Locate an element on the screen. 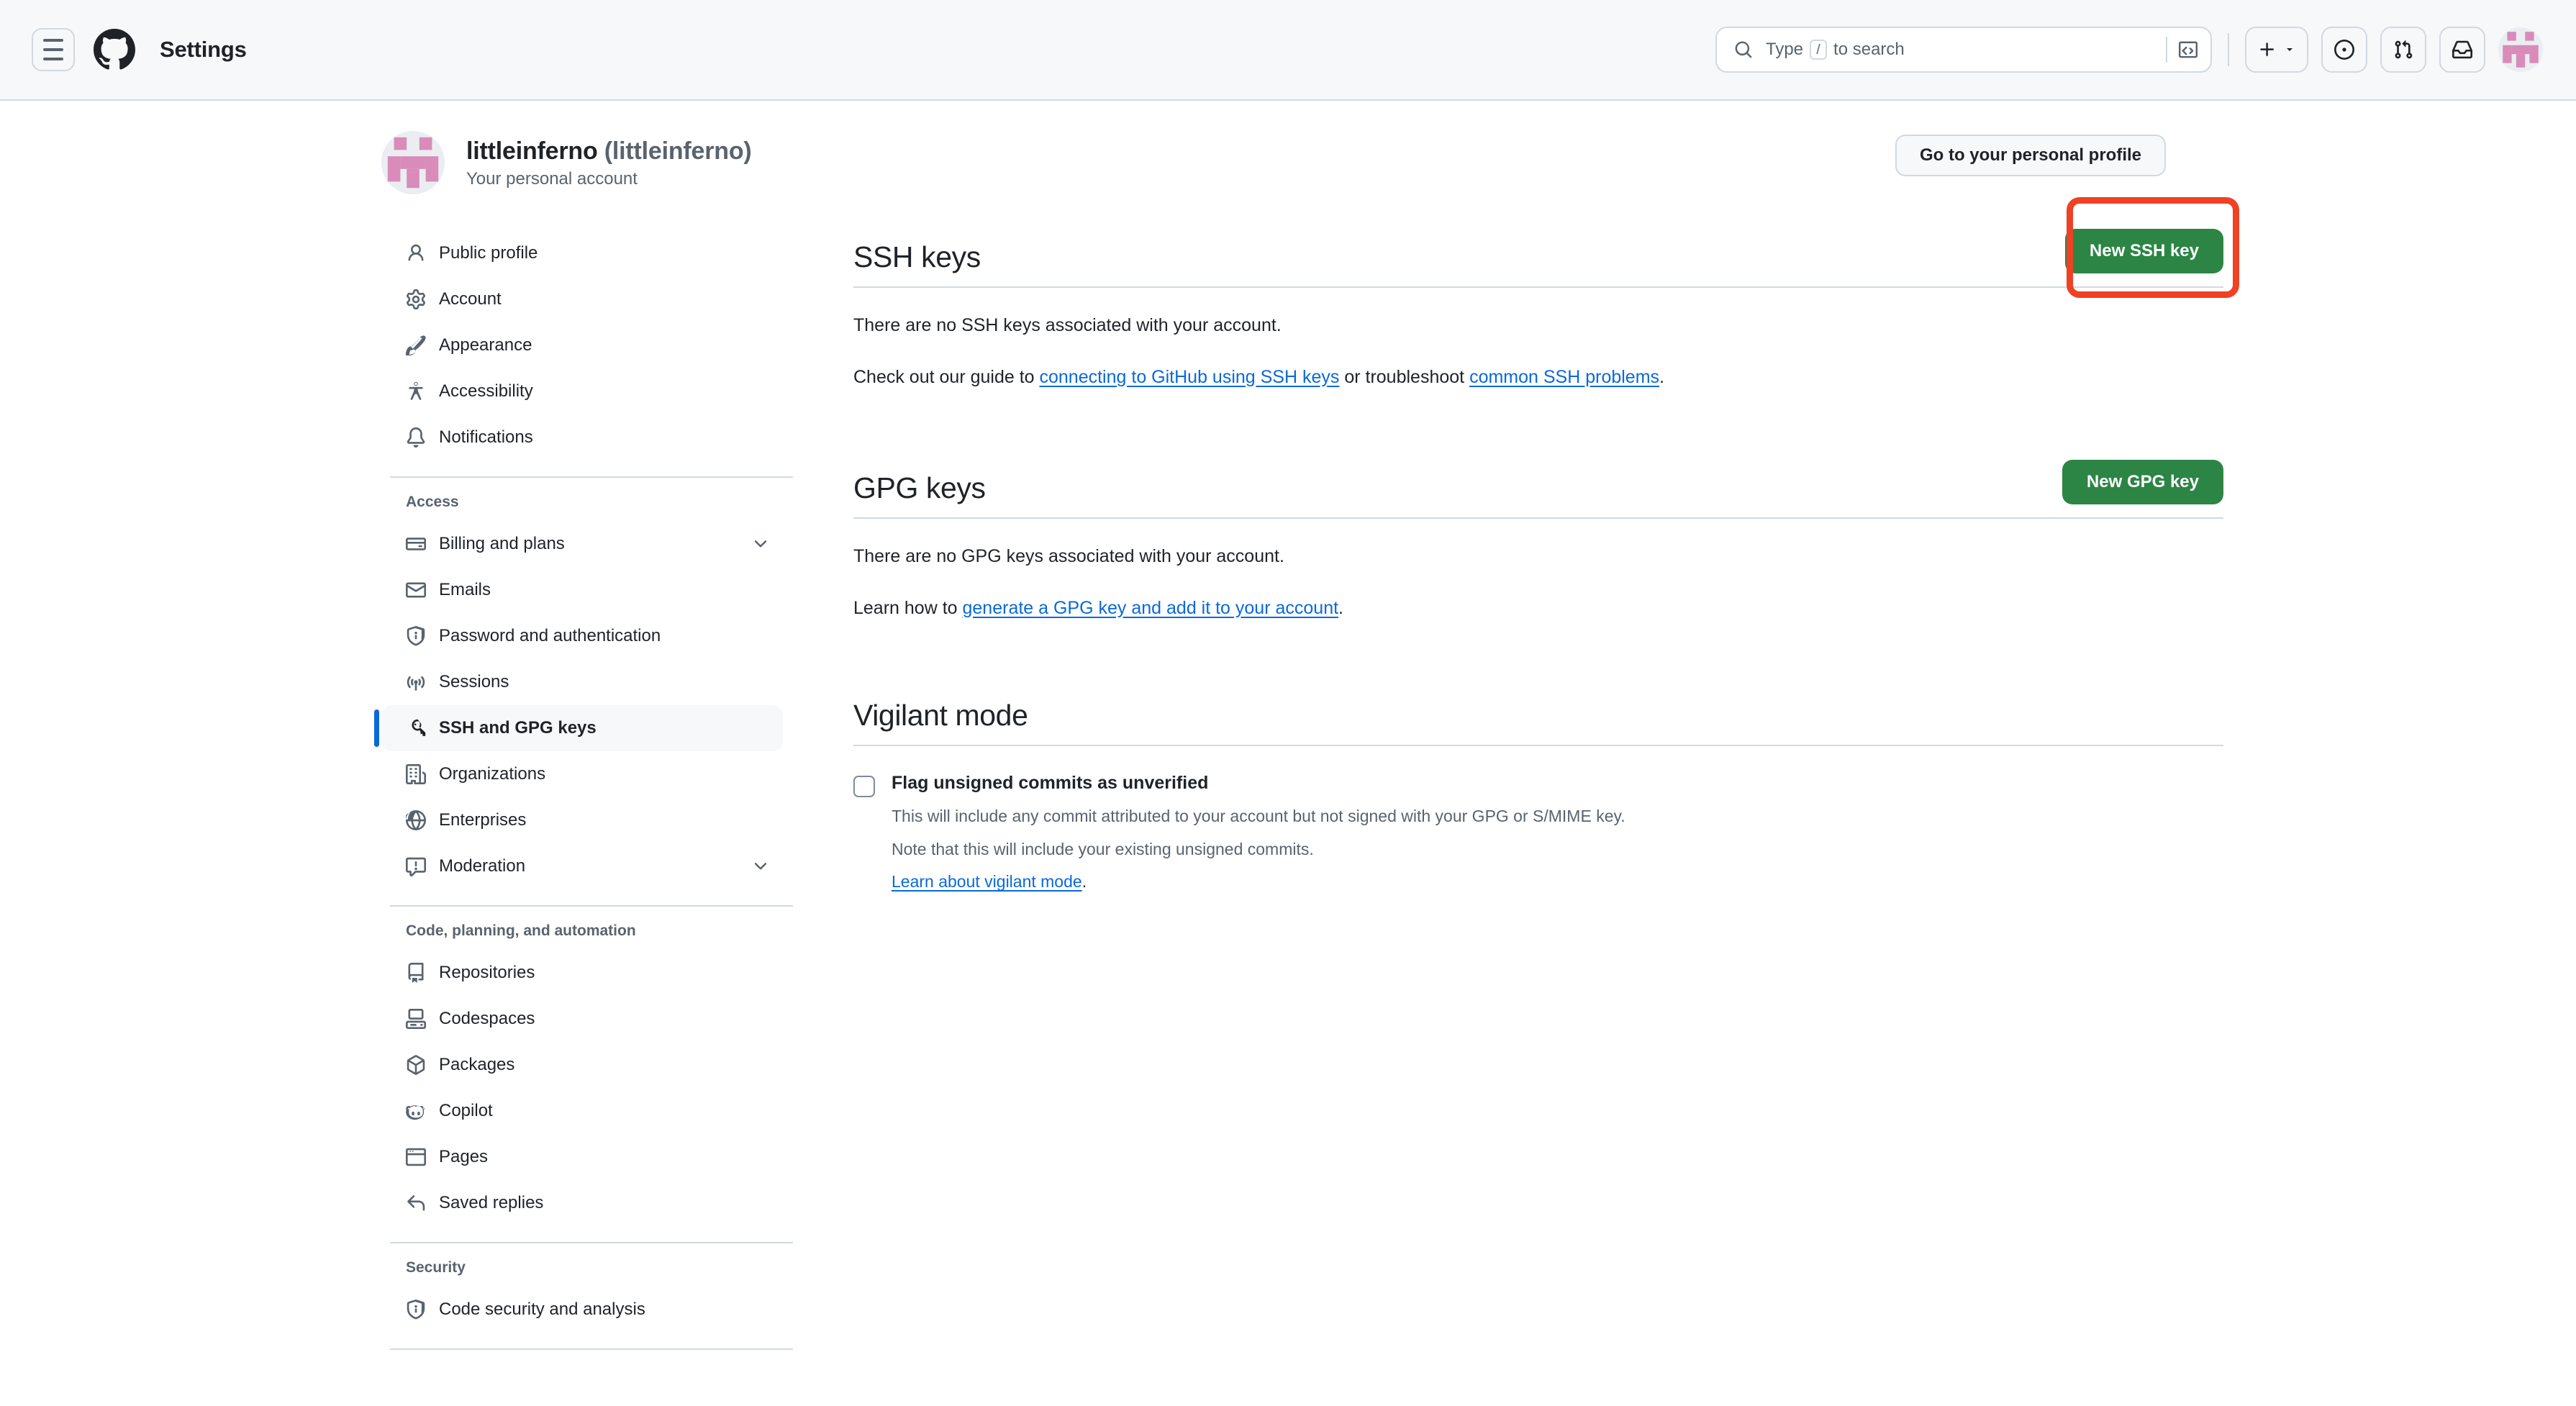 The image size is (2576, 1406). header-actions: Type / to search is located at coordinates (2129, 50).